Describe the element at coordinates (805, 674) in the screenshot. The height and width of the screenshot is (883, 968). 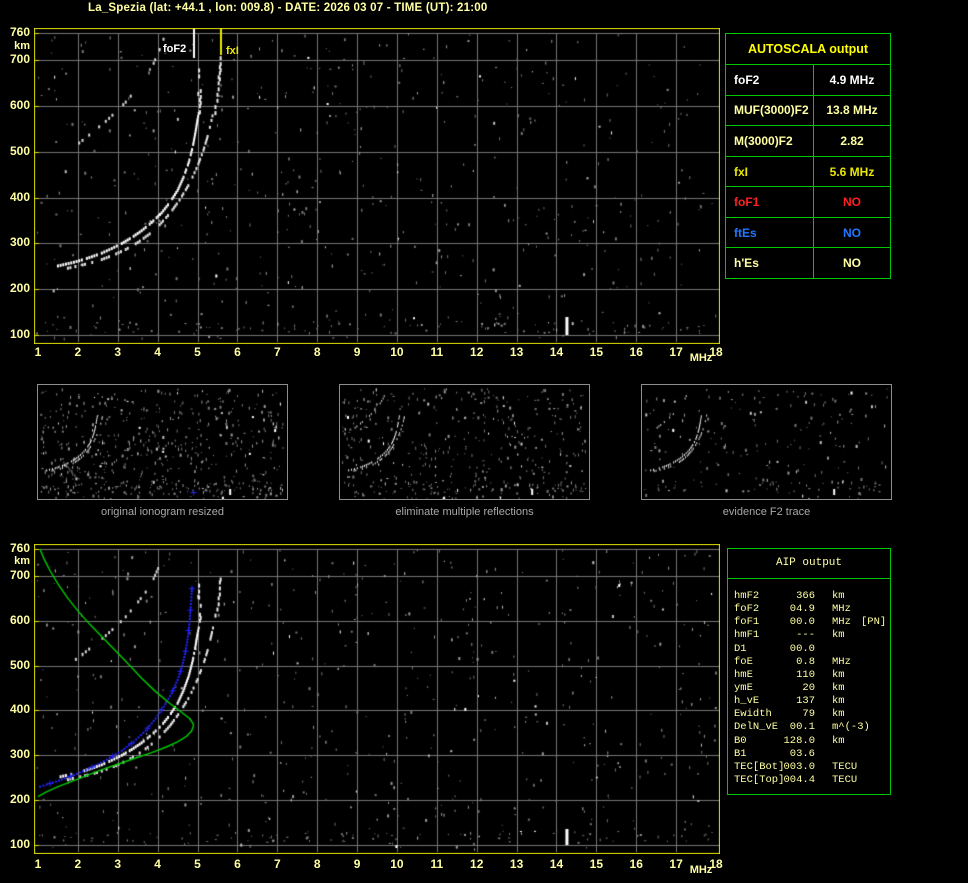
I see `aip-row-value: 110` at that location.